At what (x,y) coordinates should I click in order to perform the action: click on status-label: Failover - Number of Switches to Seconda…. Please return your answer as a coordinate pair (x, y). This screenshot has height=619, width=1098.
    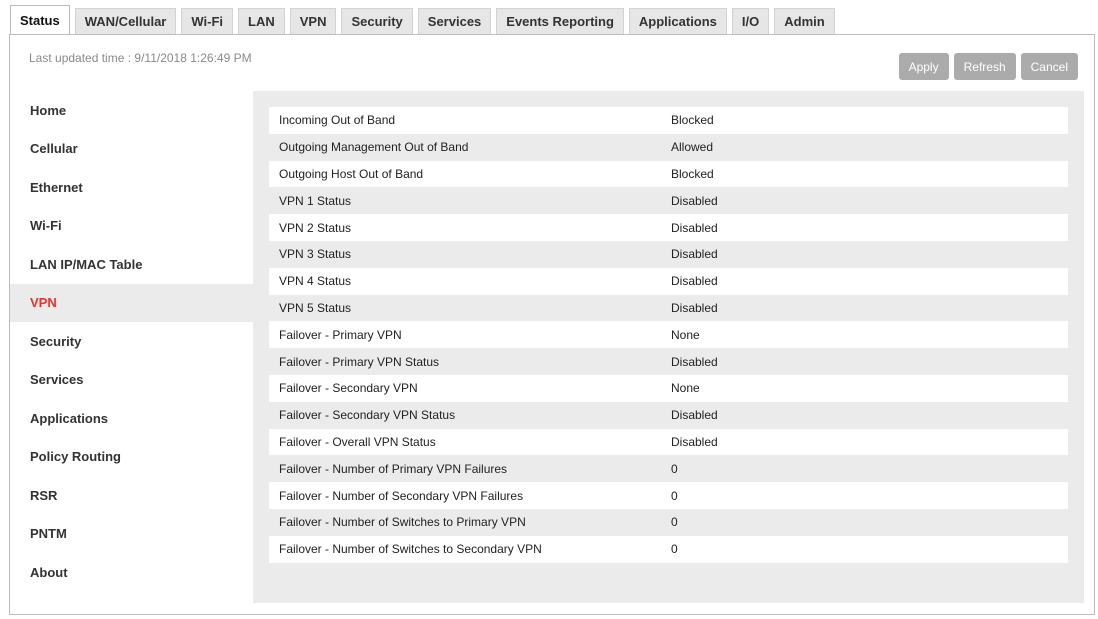
    Looking at the image, I should click on (410, 549).